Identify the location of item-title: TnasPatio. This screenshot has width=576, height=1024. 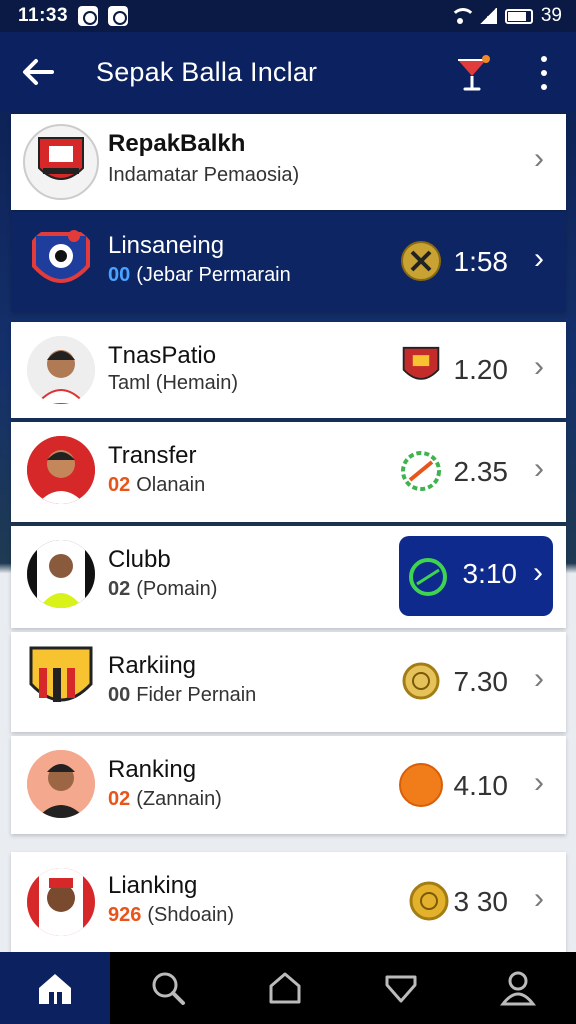
(162, 355).